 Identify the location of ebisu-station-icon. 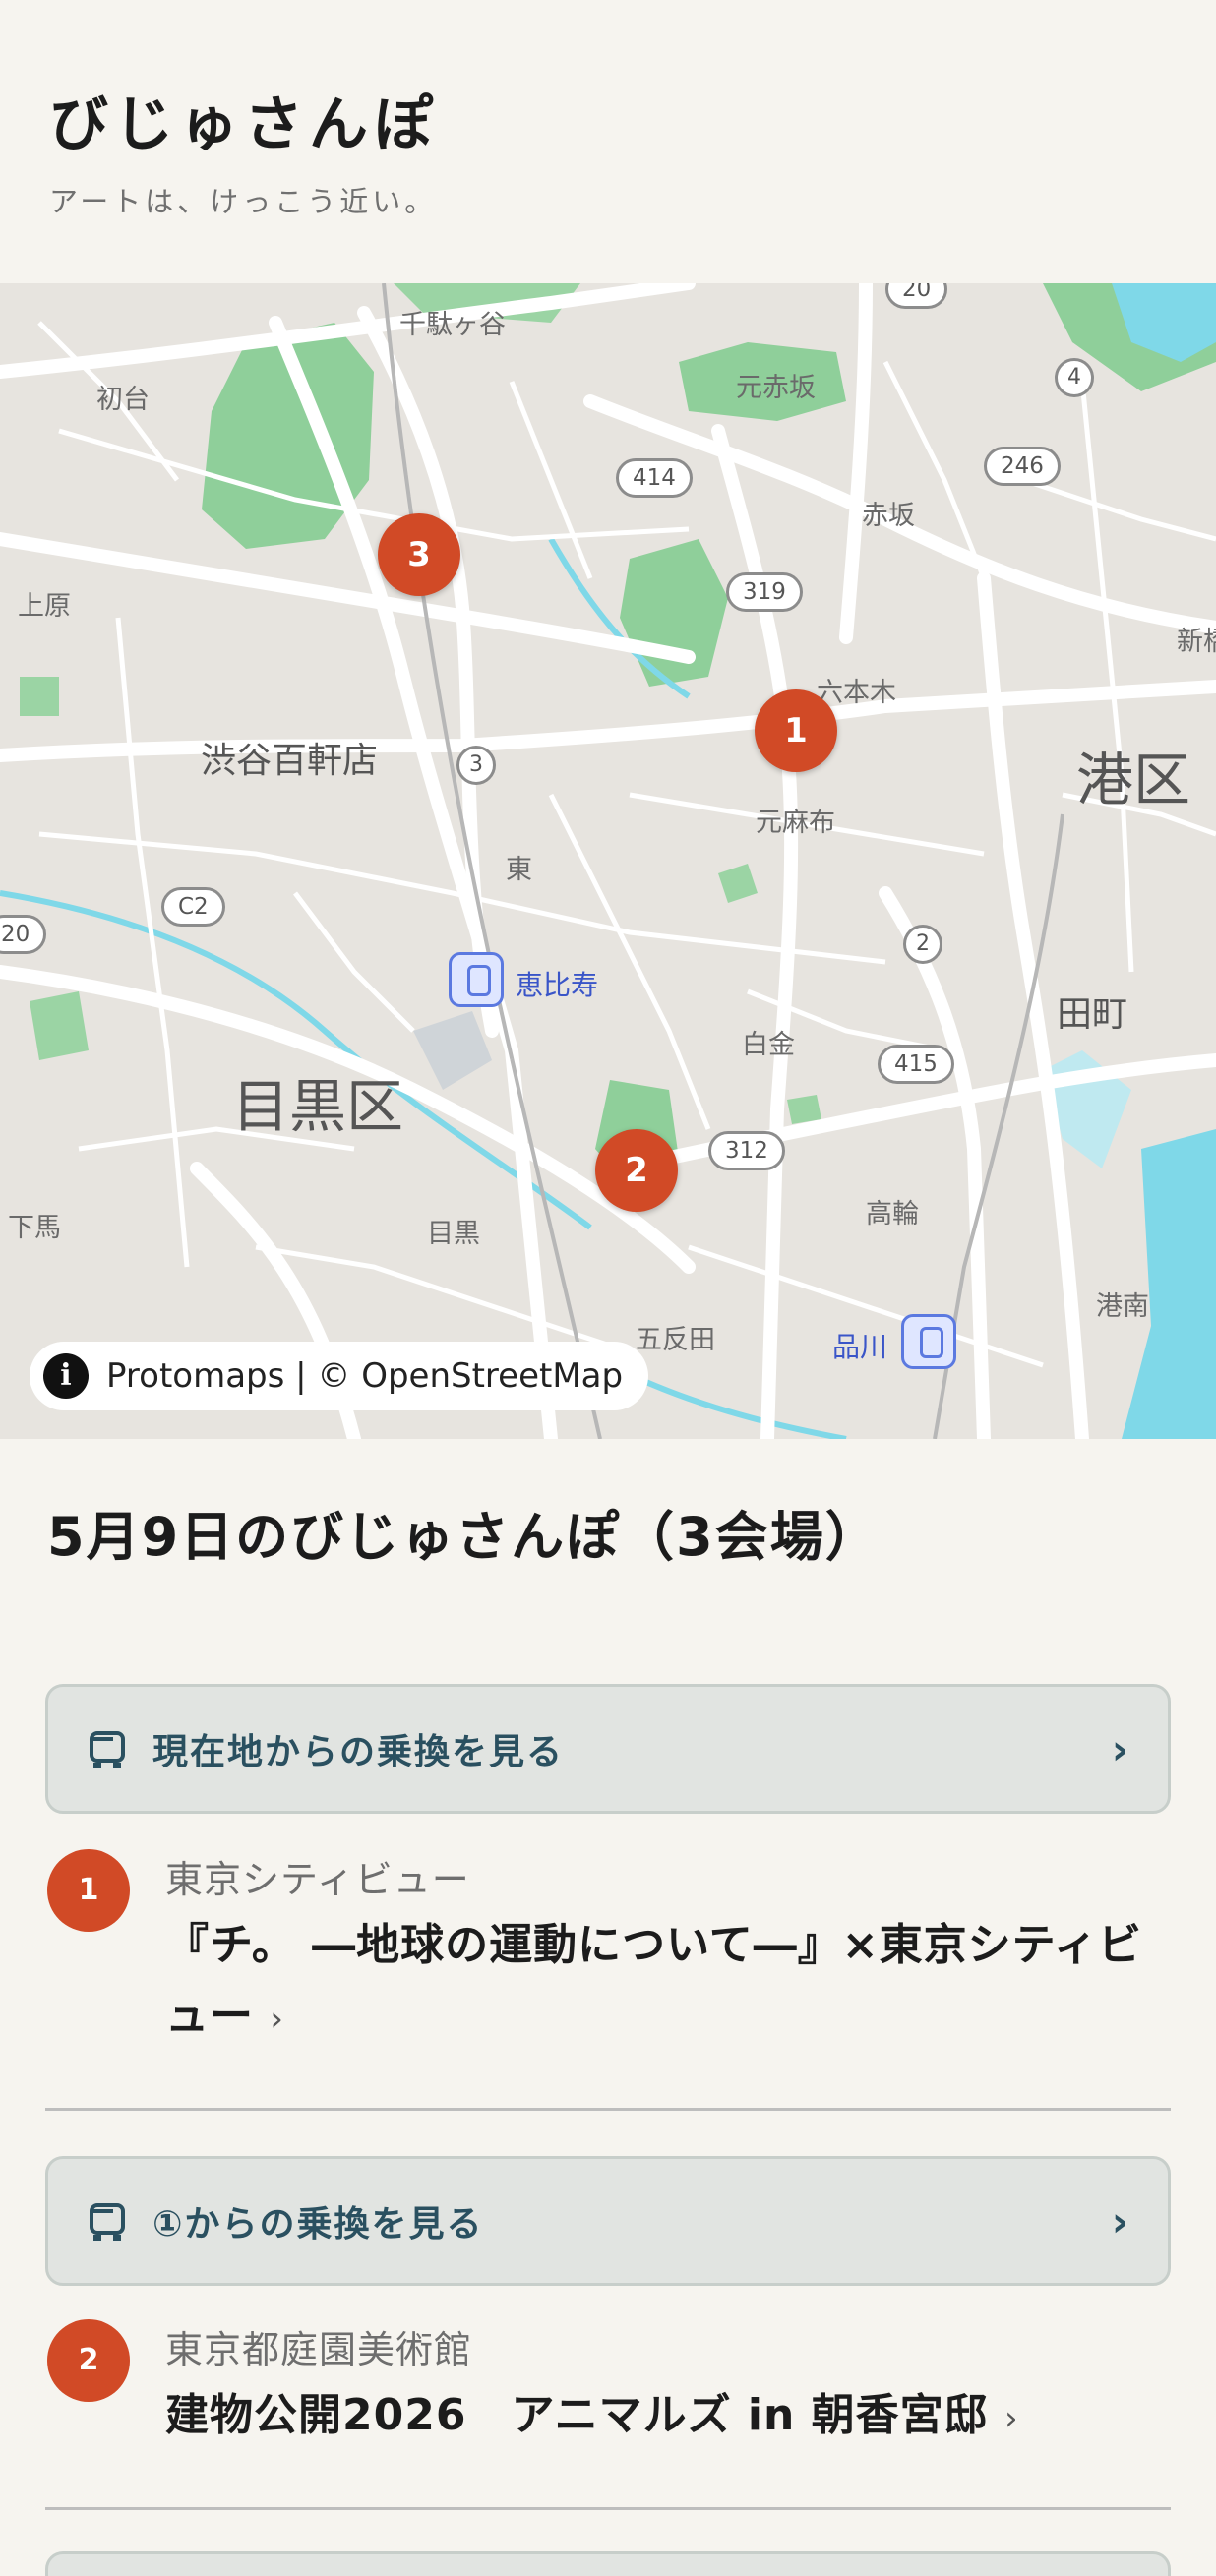
(476, 979).